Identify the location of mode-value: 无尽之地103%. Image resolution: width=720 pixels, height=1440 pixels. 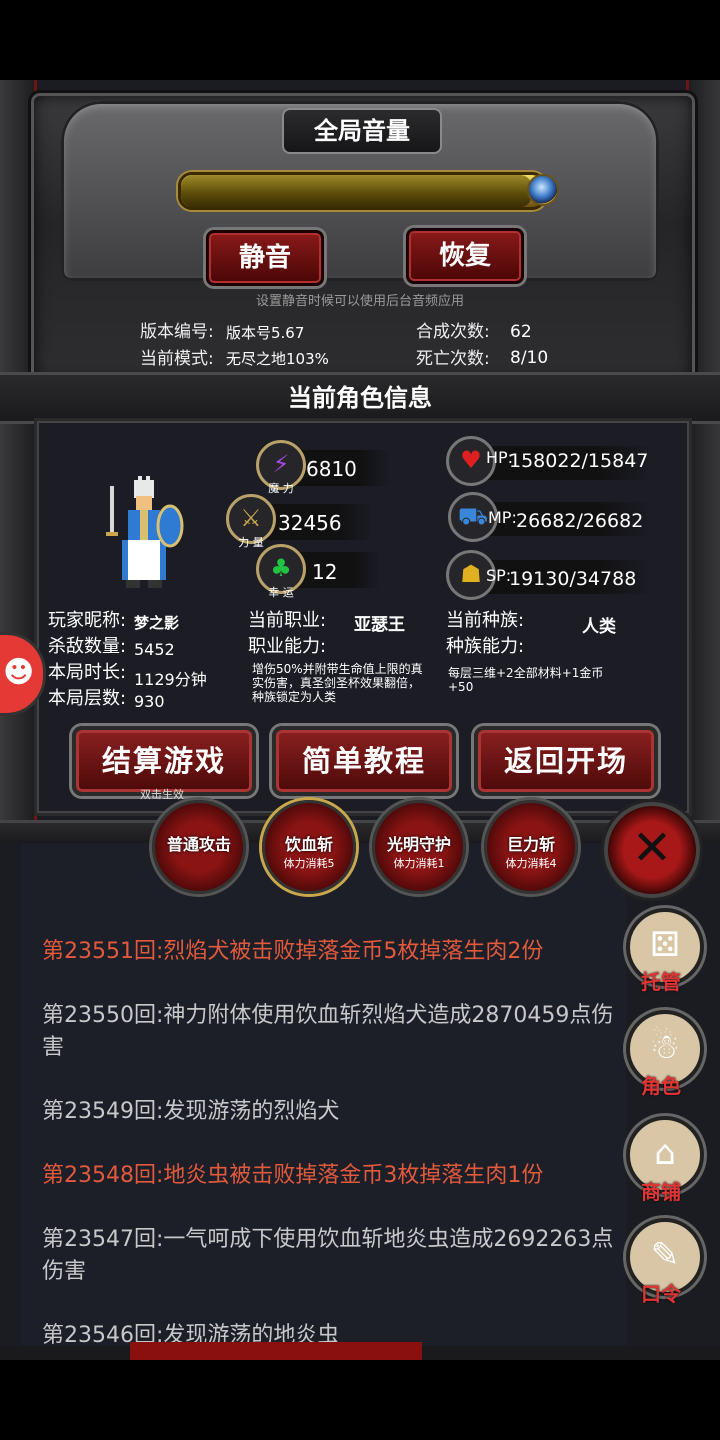
(277, 359).